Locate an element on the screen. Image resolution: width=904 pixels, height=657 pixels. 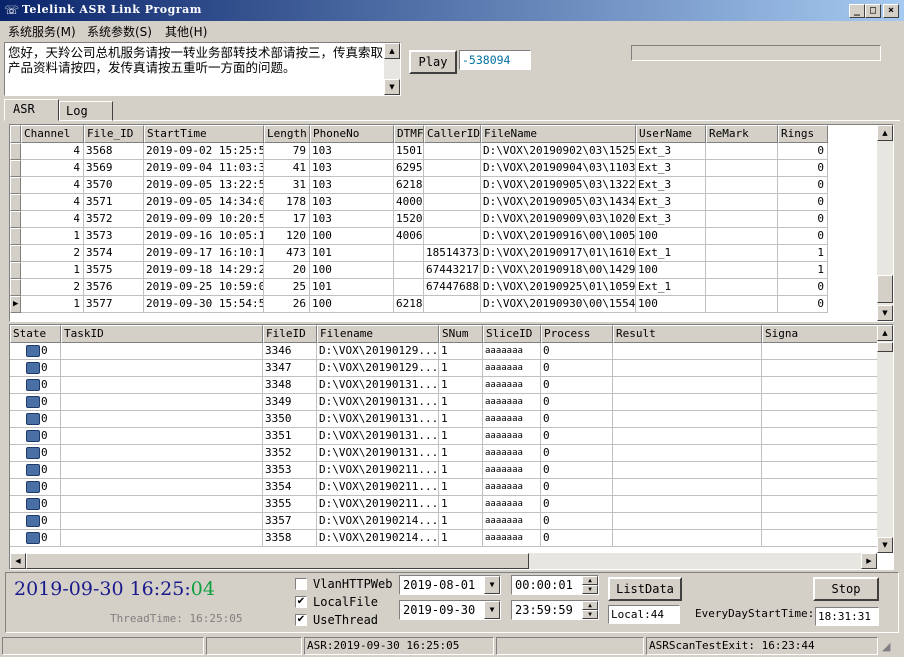
cell-starttime: 2019-09-25 10:59:04 is located at coordinates (204, 287).